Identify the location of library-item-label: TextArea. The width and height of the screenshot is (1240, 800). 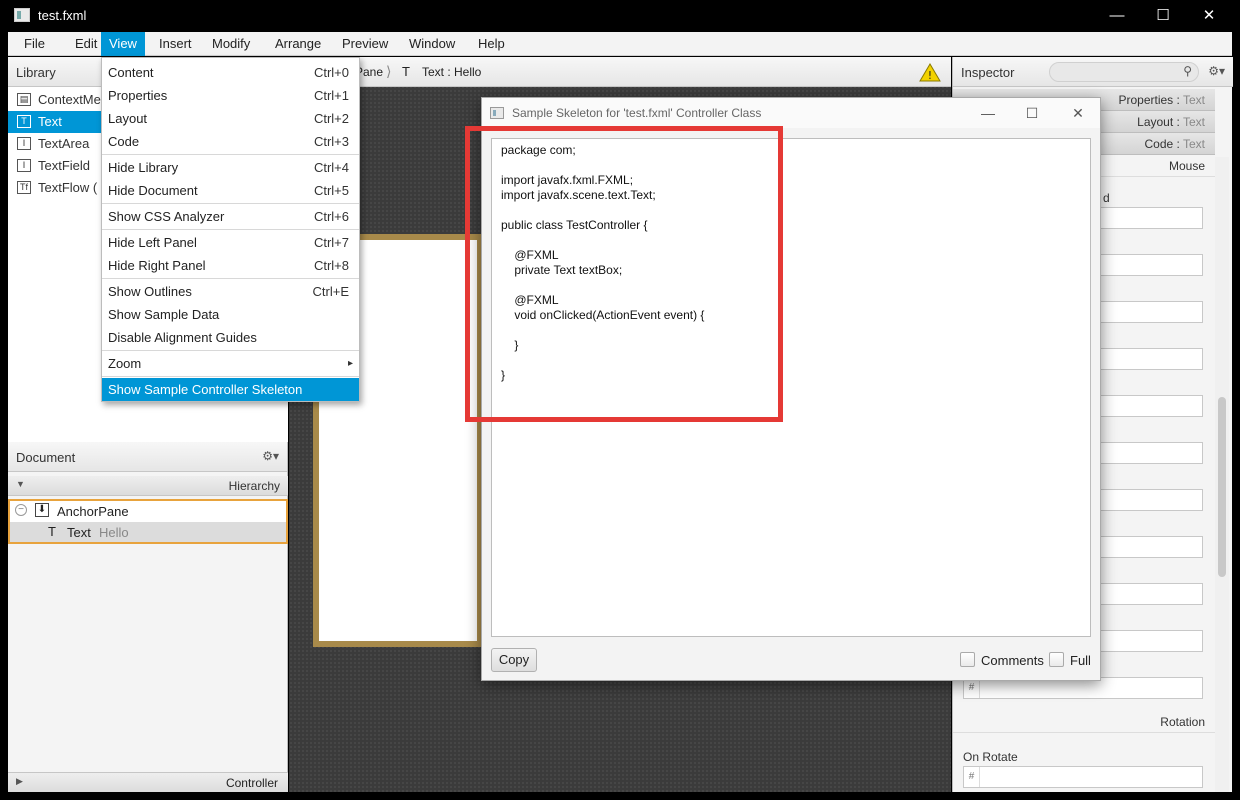
(64, 143).